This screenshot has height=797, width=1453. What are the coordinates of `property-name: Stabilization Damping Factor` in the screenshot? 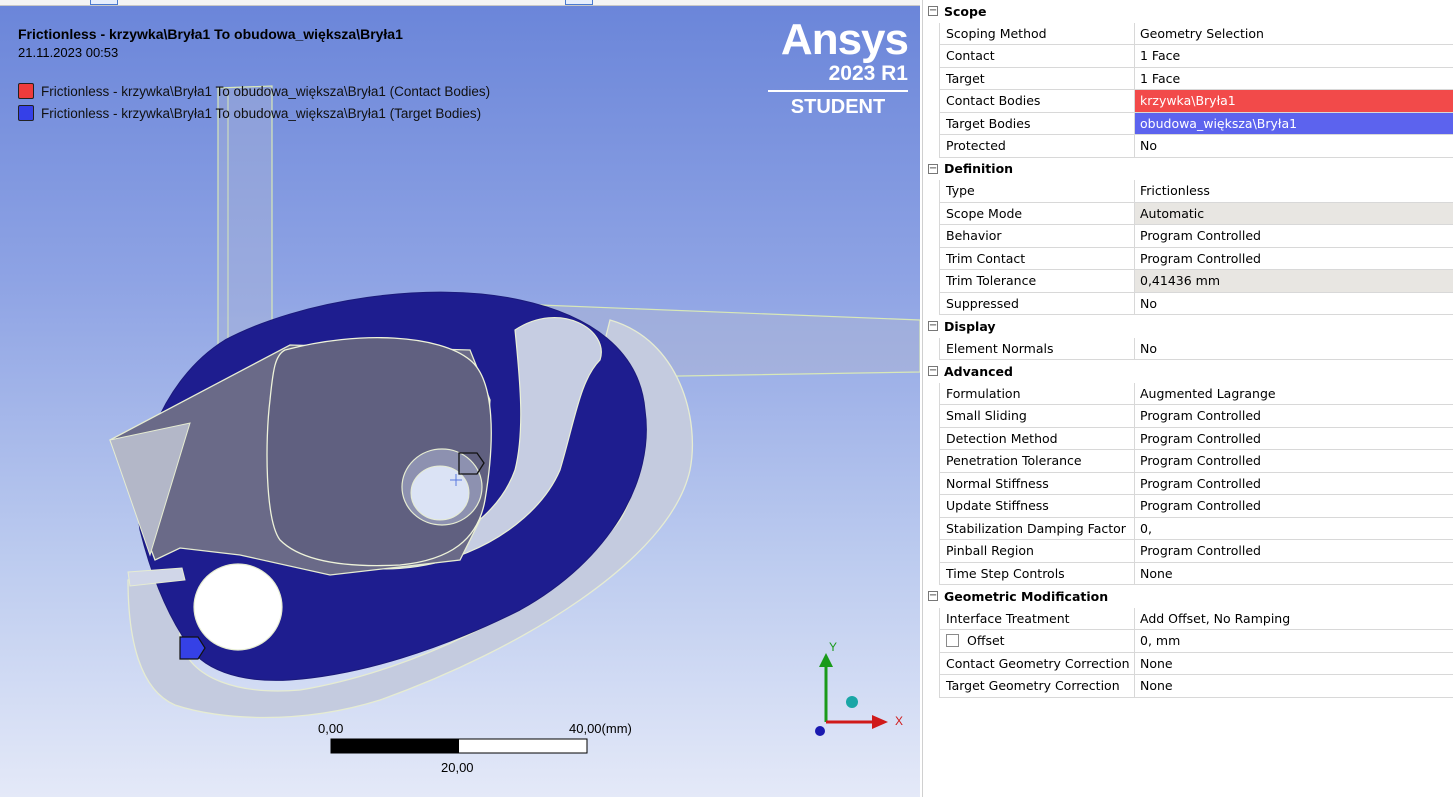 It's located at (1037, 528).